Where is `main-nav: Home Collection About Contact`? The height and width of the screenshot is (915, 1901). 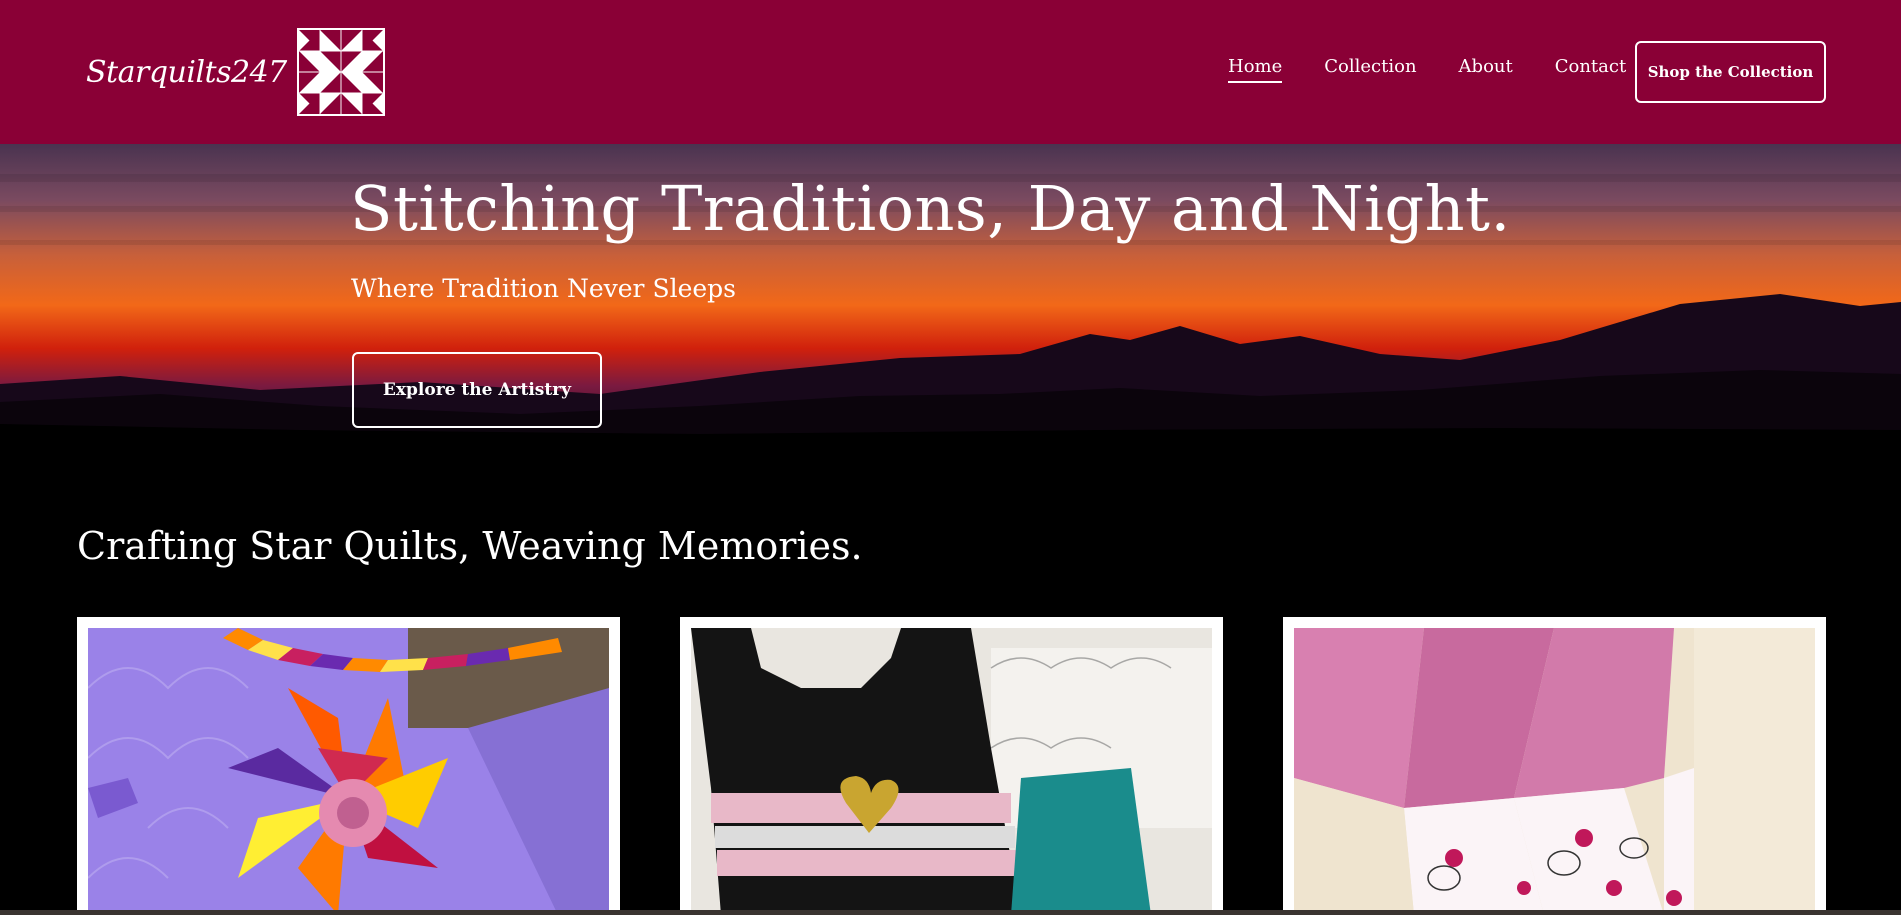
main-nav: Home Collection About Contact is located at coordinates (1427, 69).